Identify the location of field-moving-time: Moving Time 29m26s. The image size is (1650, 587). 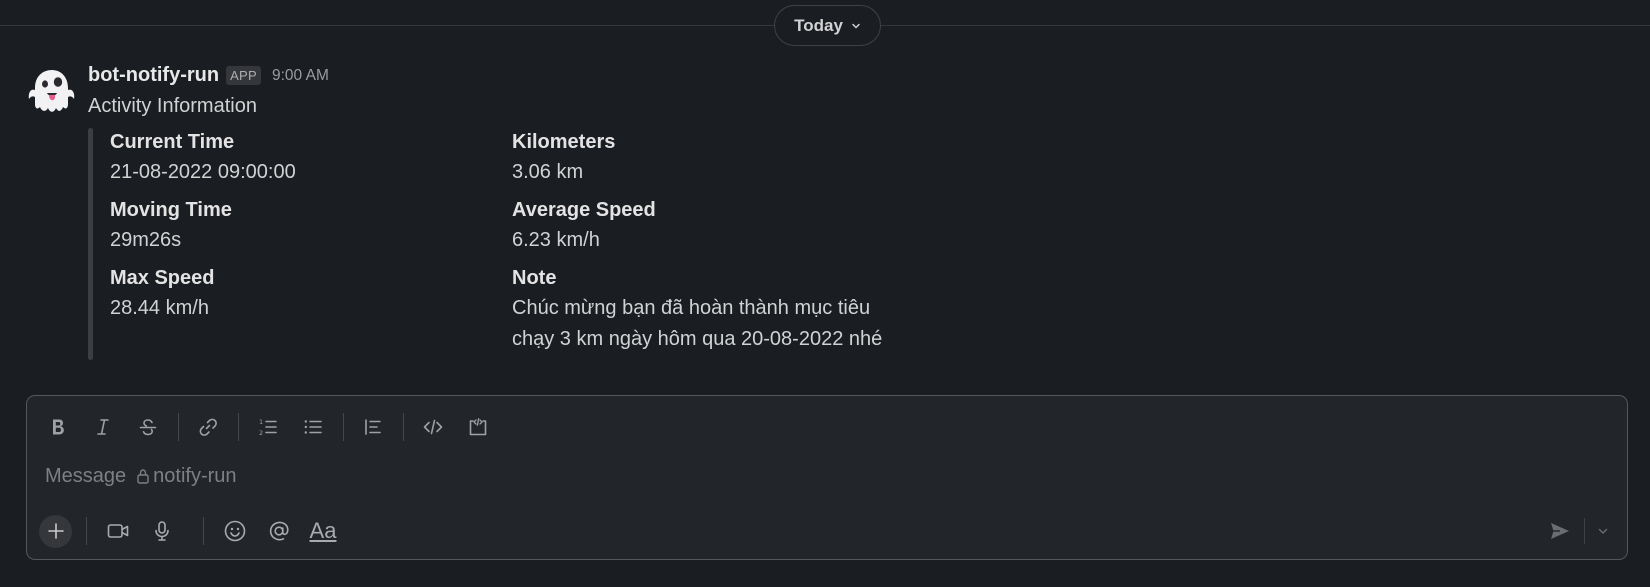
(310, 225).